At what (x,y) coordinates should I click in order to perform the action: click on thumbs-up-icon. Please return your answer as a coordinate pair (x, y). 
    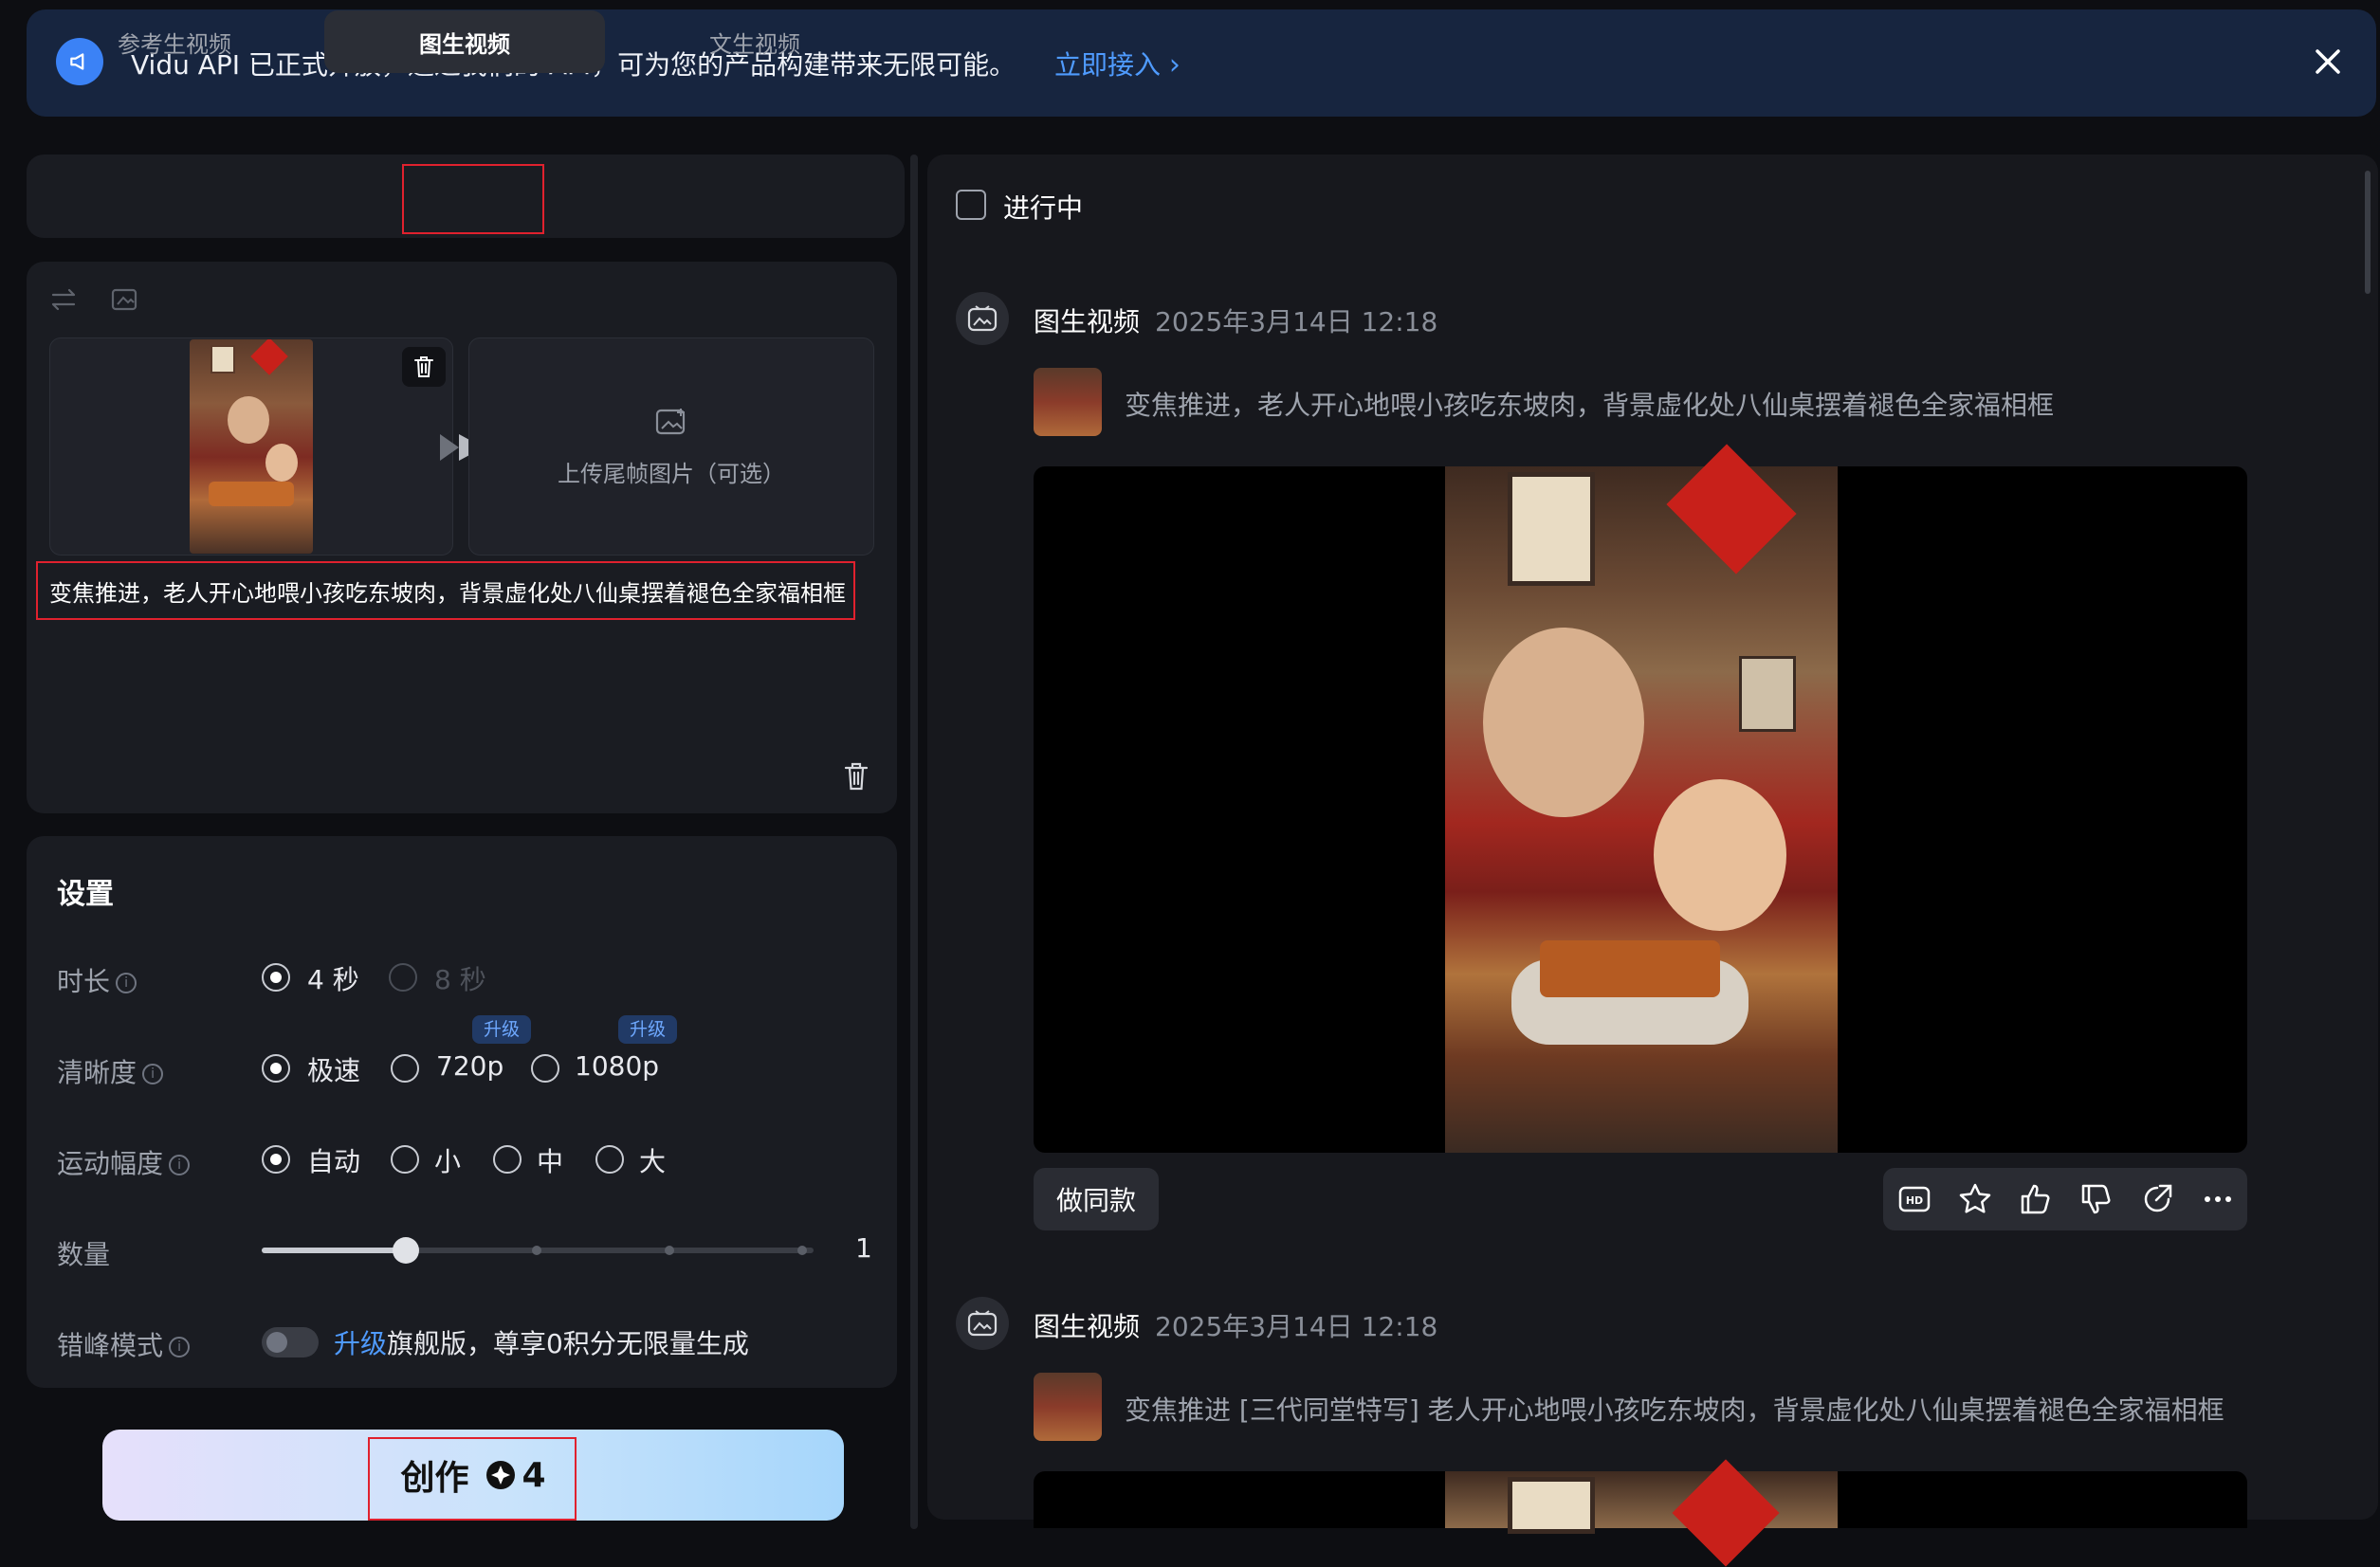
    Looking at the image, I should click on (2036, 1199).